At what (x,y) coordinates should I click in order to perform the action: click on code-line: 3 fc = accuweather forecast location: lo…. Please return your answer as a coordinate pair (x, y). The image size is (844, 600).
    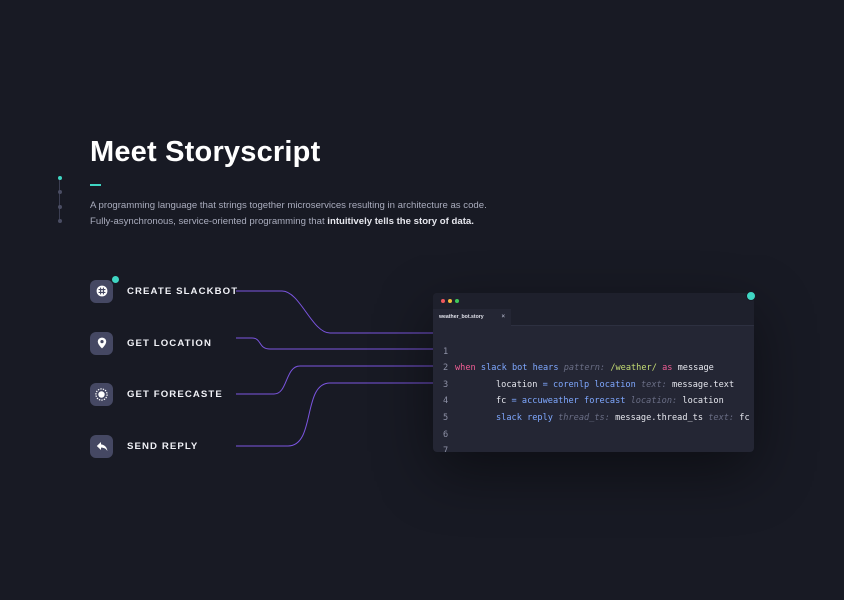
    Looking at the image, I should click on (593, 383).